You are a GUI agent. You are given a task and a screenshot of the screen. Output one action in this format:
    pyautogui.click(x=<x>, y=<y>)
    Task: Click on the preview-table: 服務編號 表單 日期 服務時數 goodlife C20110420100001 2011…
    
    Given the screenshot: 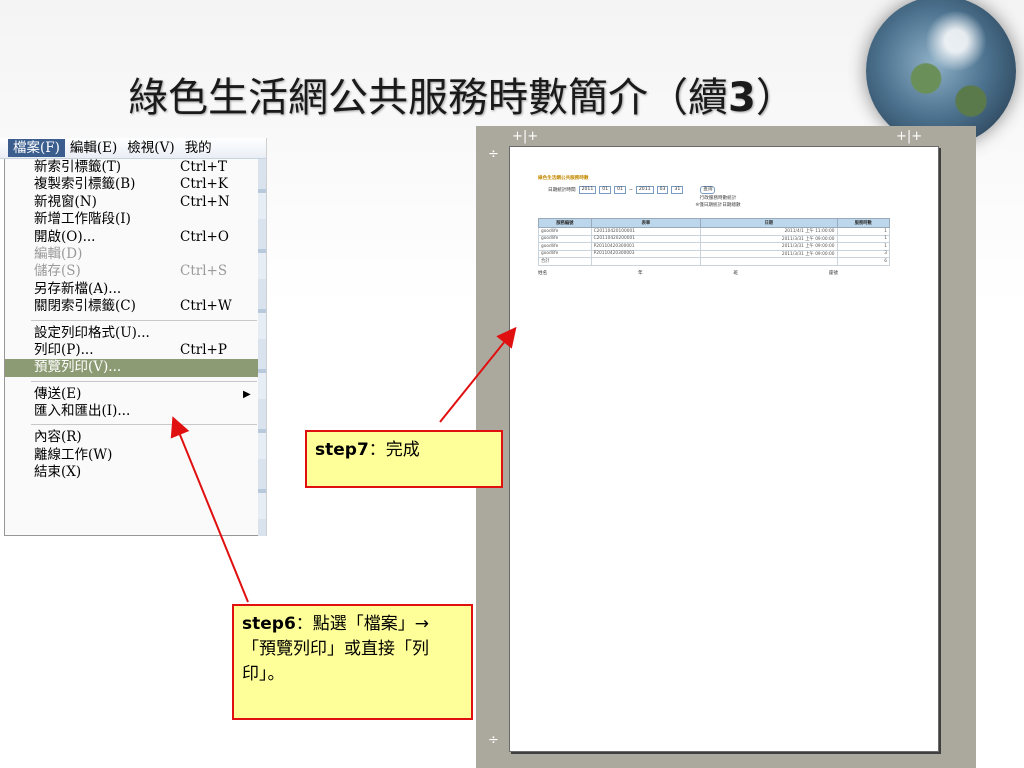 What is the action you would take?
    pyautogui.click(x=714, y=242)
    